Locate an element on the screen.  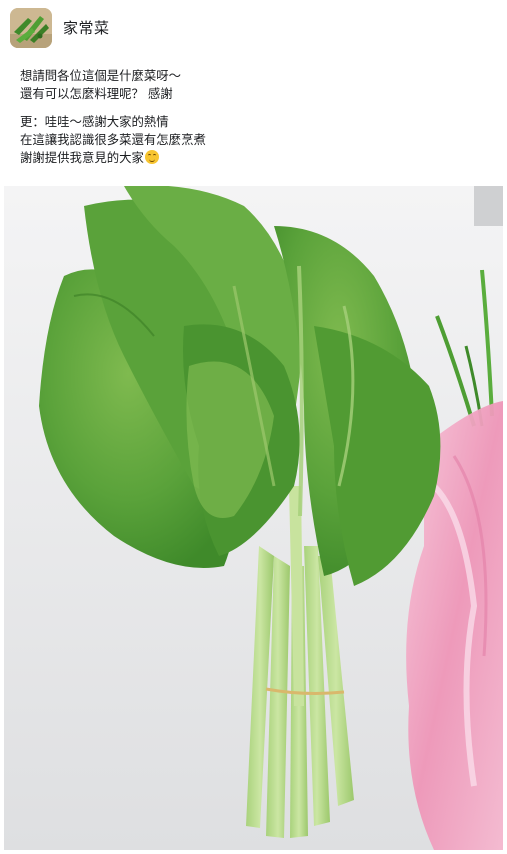
group-avatar is located at coordinates (31, 28).